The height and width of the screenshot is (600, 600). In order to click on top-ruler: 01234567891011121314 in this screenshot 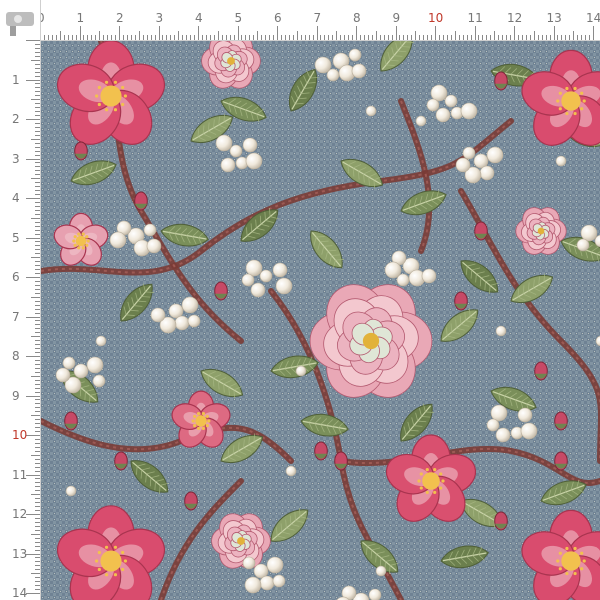, I will do `click(300, 20)`.